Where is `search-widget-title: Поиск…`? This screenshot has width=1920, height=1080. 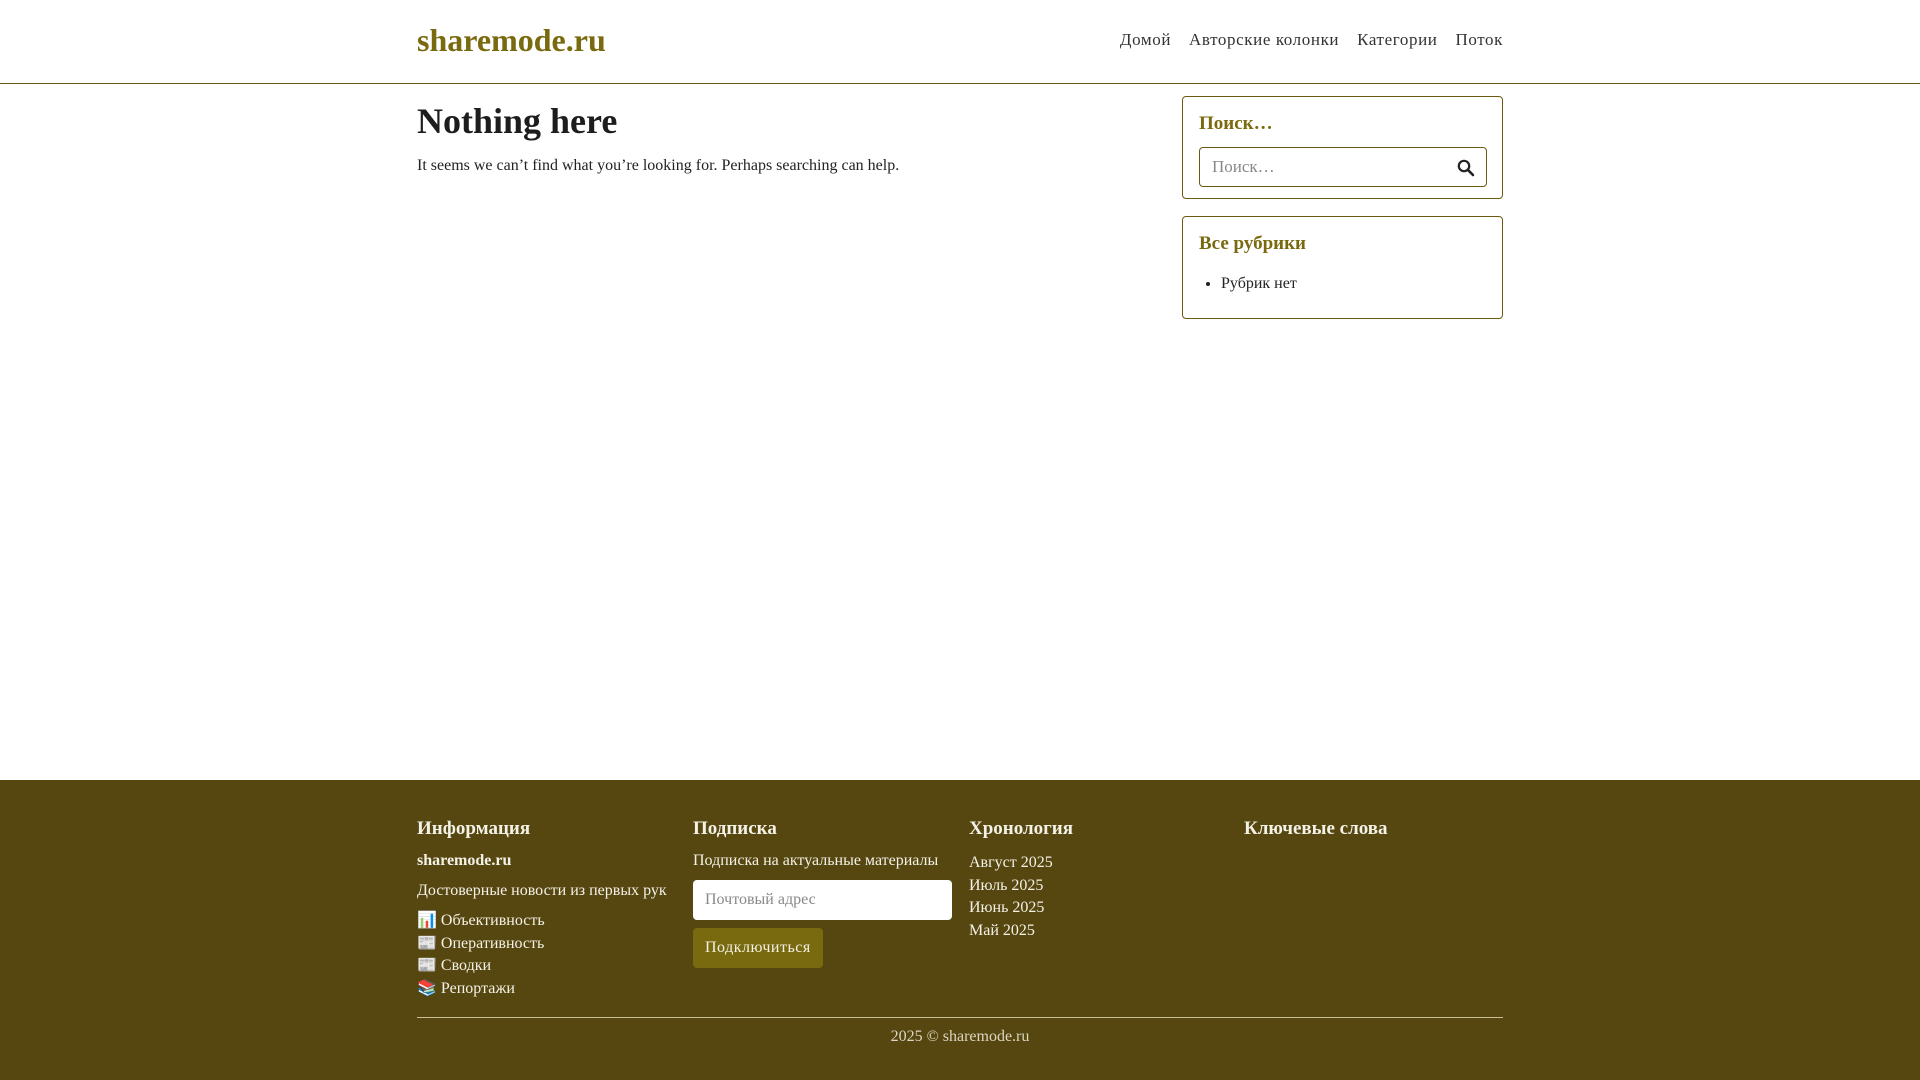
search-widget-title: Поиск… is located at coordinates (1236, 123).